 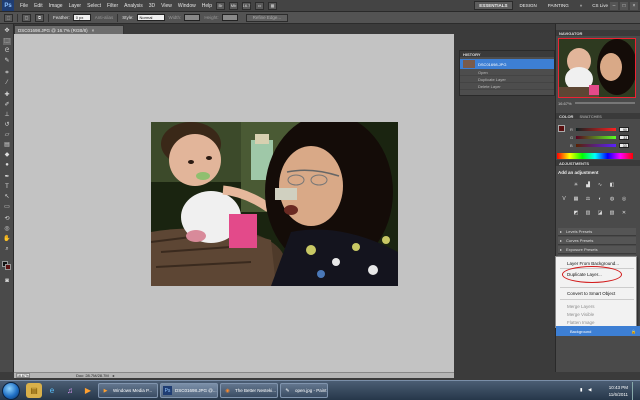 What do you see at coordinates (576, 199) in the screenshot?
I see `hue-saturation-icon: ▦` at bounding box center [576, 199].